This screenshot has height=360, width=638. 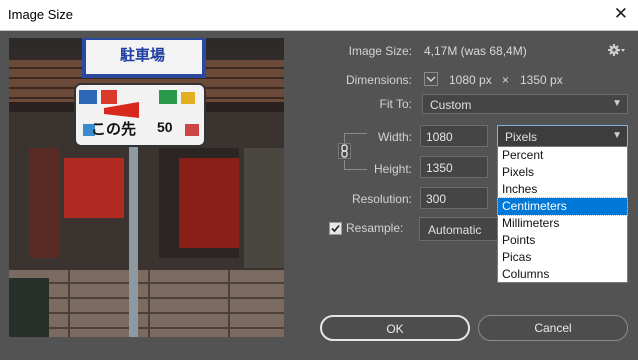 I want to click on dimensions-height: 1350 px, so click(x=541, y=80).